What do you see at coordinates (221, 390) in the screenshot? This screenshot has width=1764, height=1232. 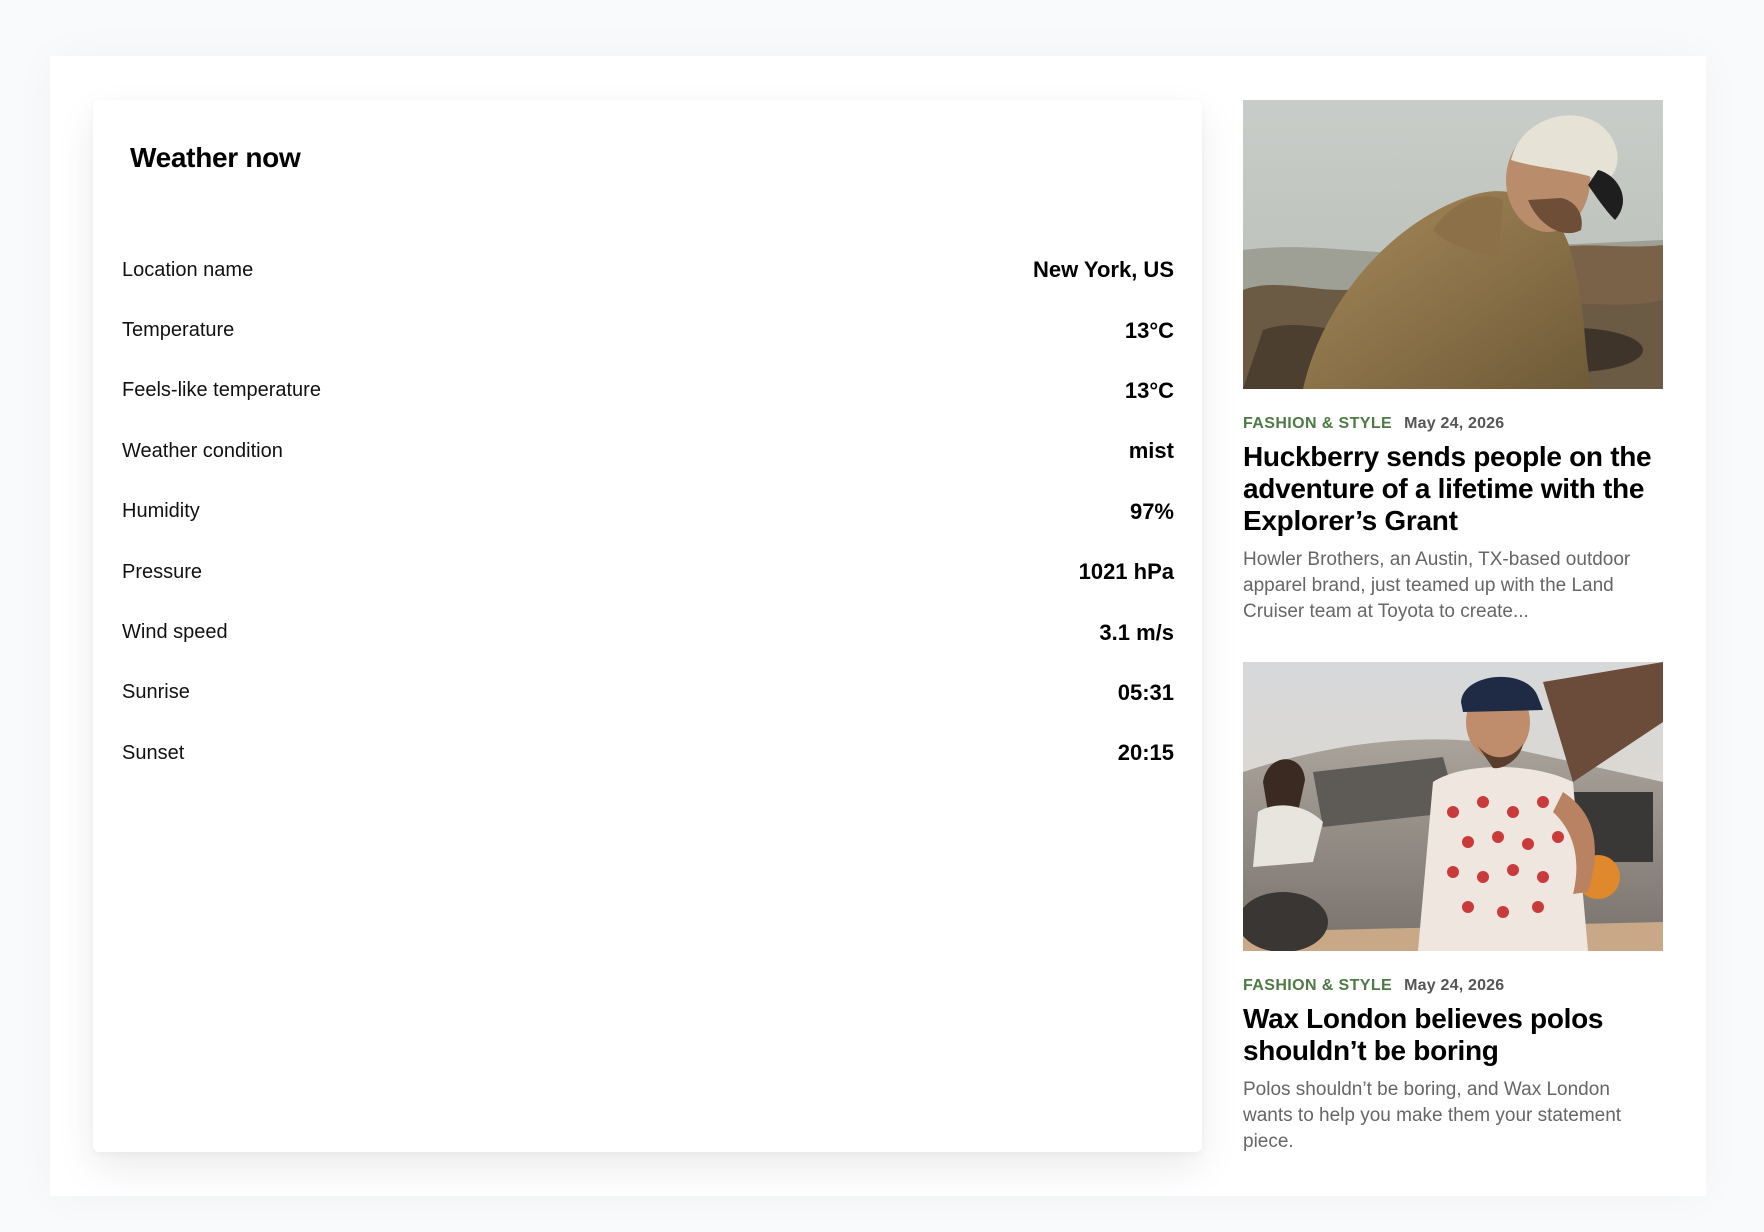 I see `row-label: Feels-like temperature` at bounding box center [221, 390].